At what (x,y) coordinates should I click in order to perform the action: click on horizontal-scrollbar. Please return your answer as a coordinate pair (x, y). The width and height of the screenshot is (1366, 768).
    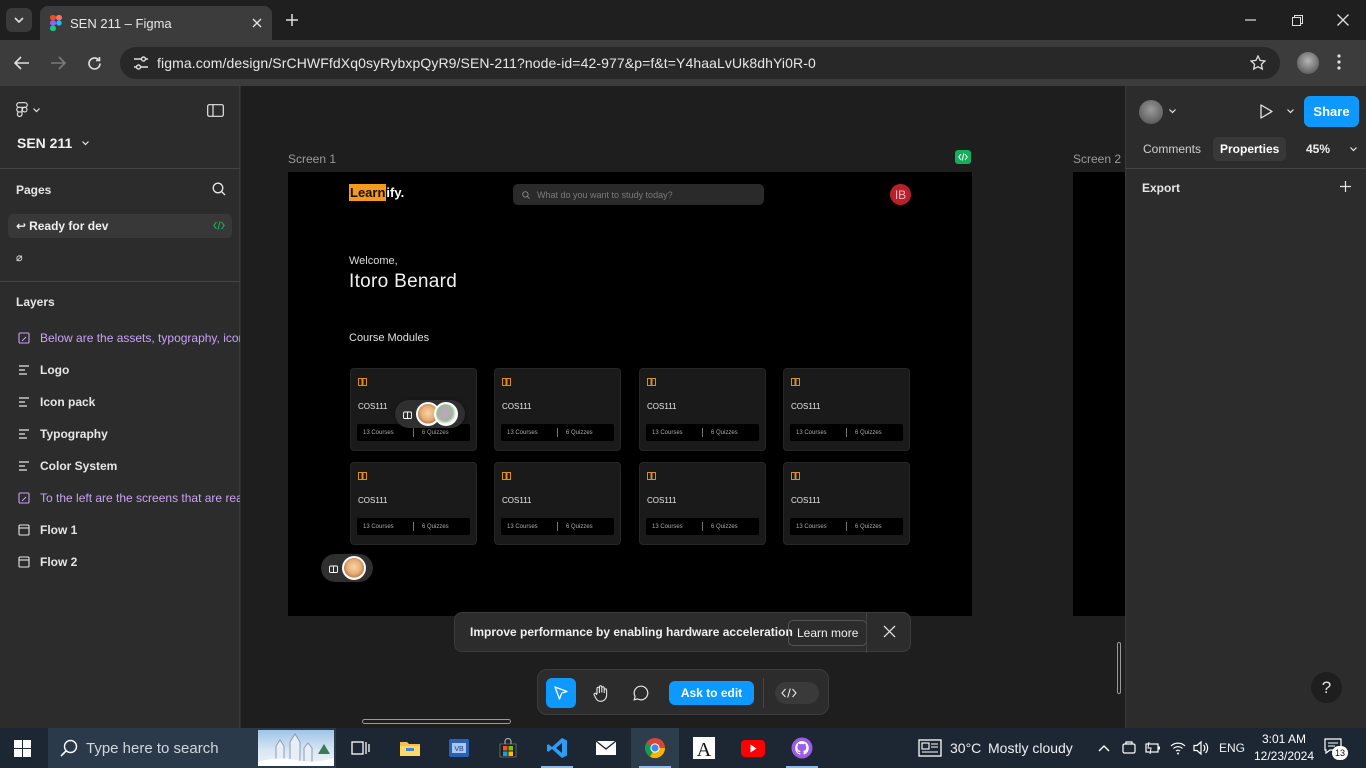
    Looking at the image, I should click on (436, 721).